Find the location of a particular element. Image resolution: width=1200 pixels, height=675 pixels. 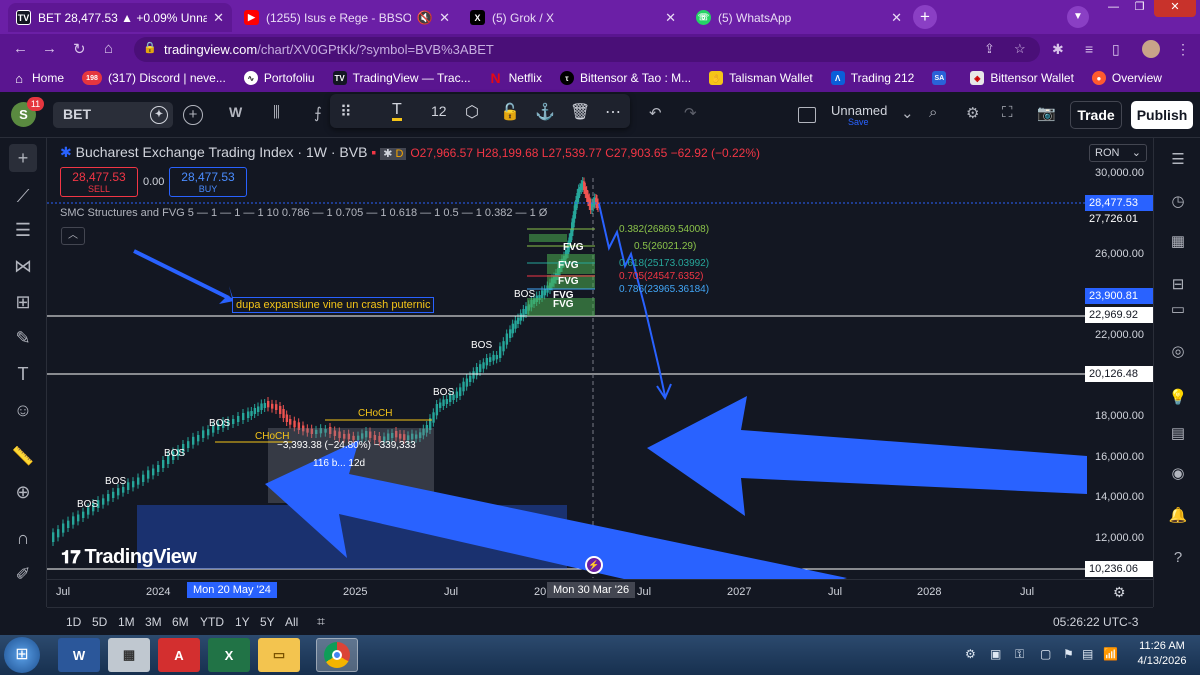

sidepanel-icon: ▯ is located at coordinates (1116, 49).